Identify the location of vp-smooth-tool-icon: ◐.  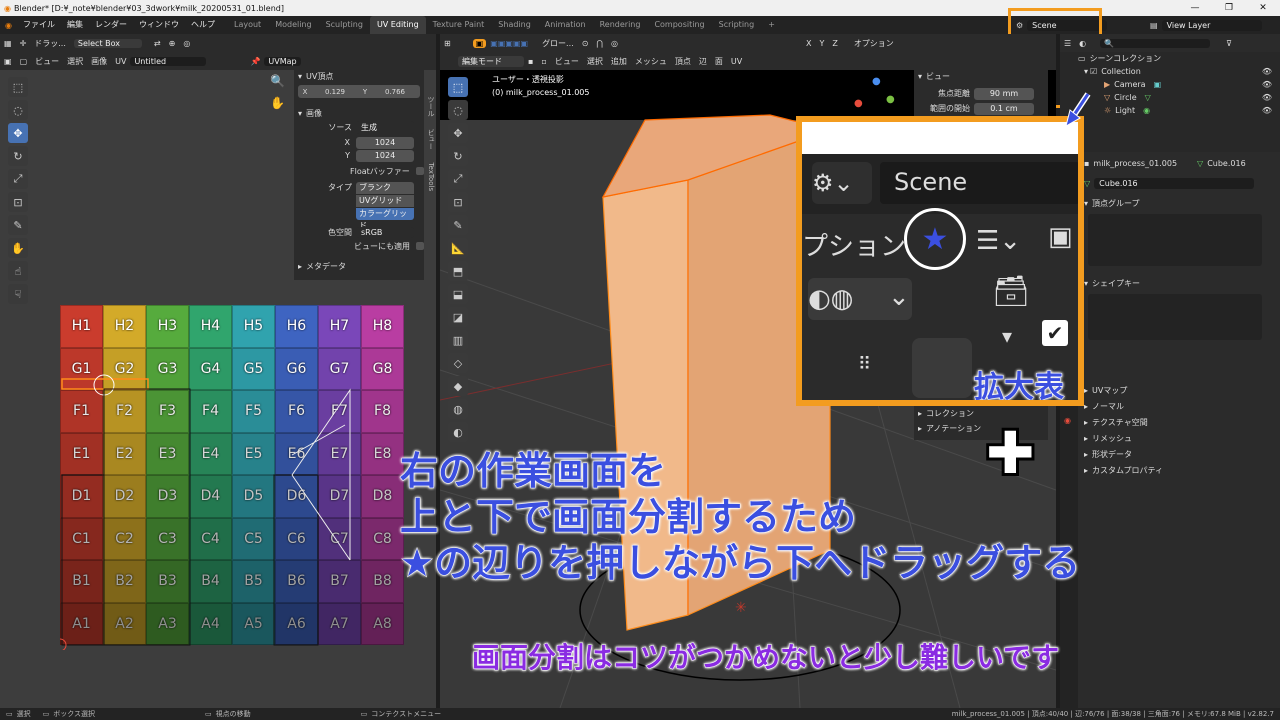
(458, 432).